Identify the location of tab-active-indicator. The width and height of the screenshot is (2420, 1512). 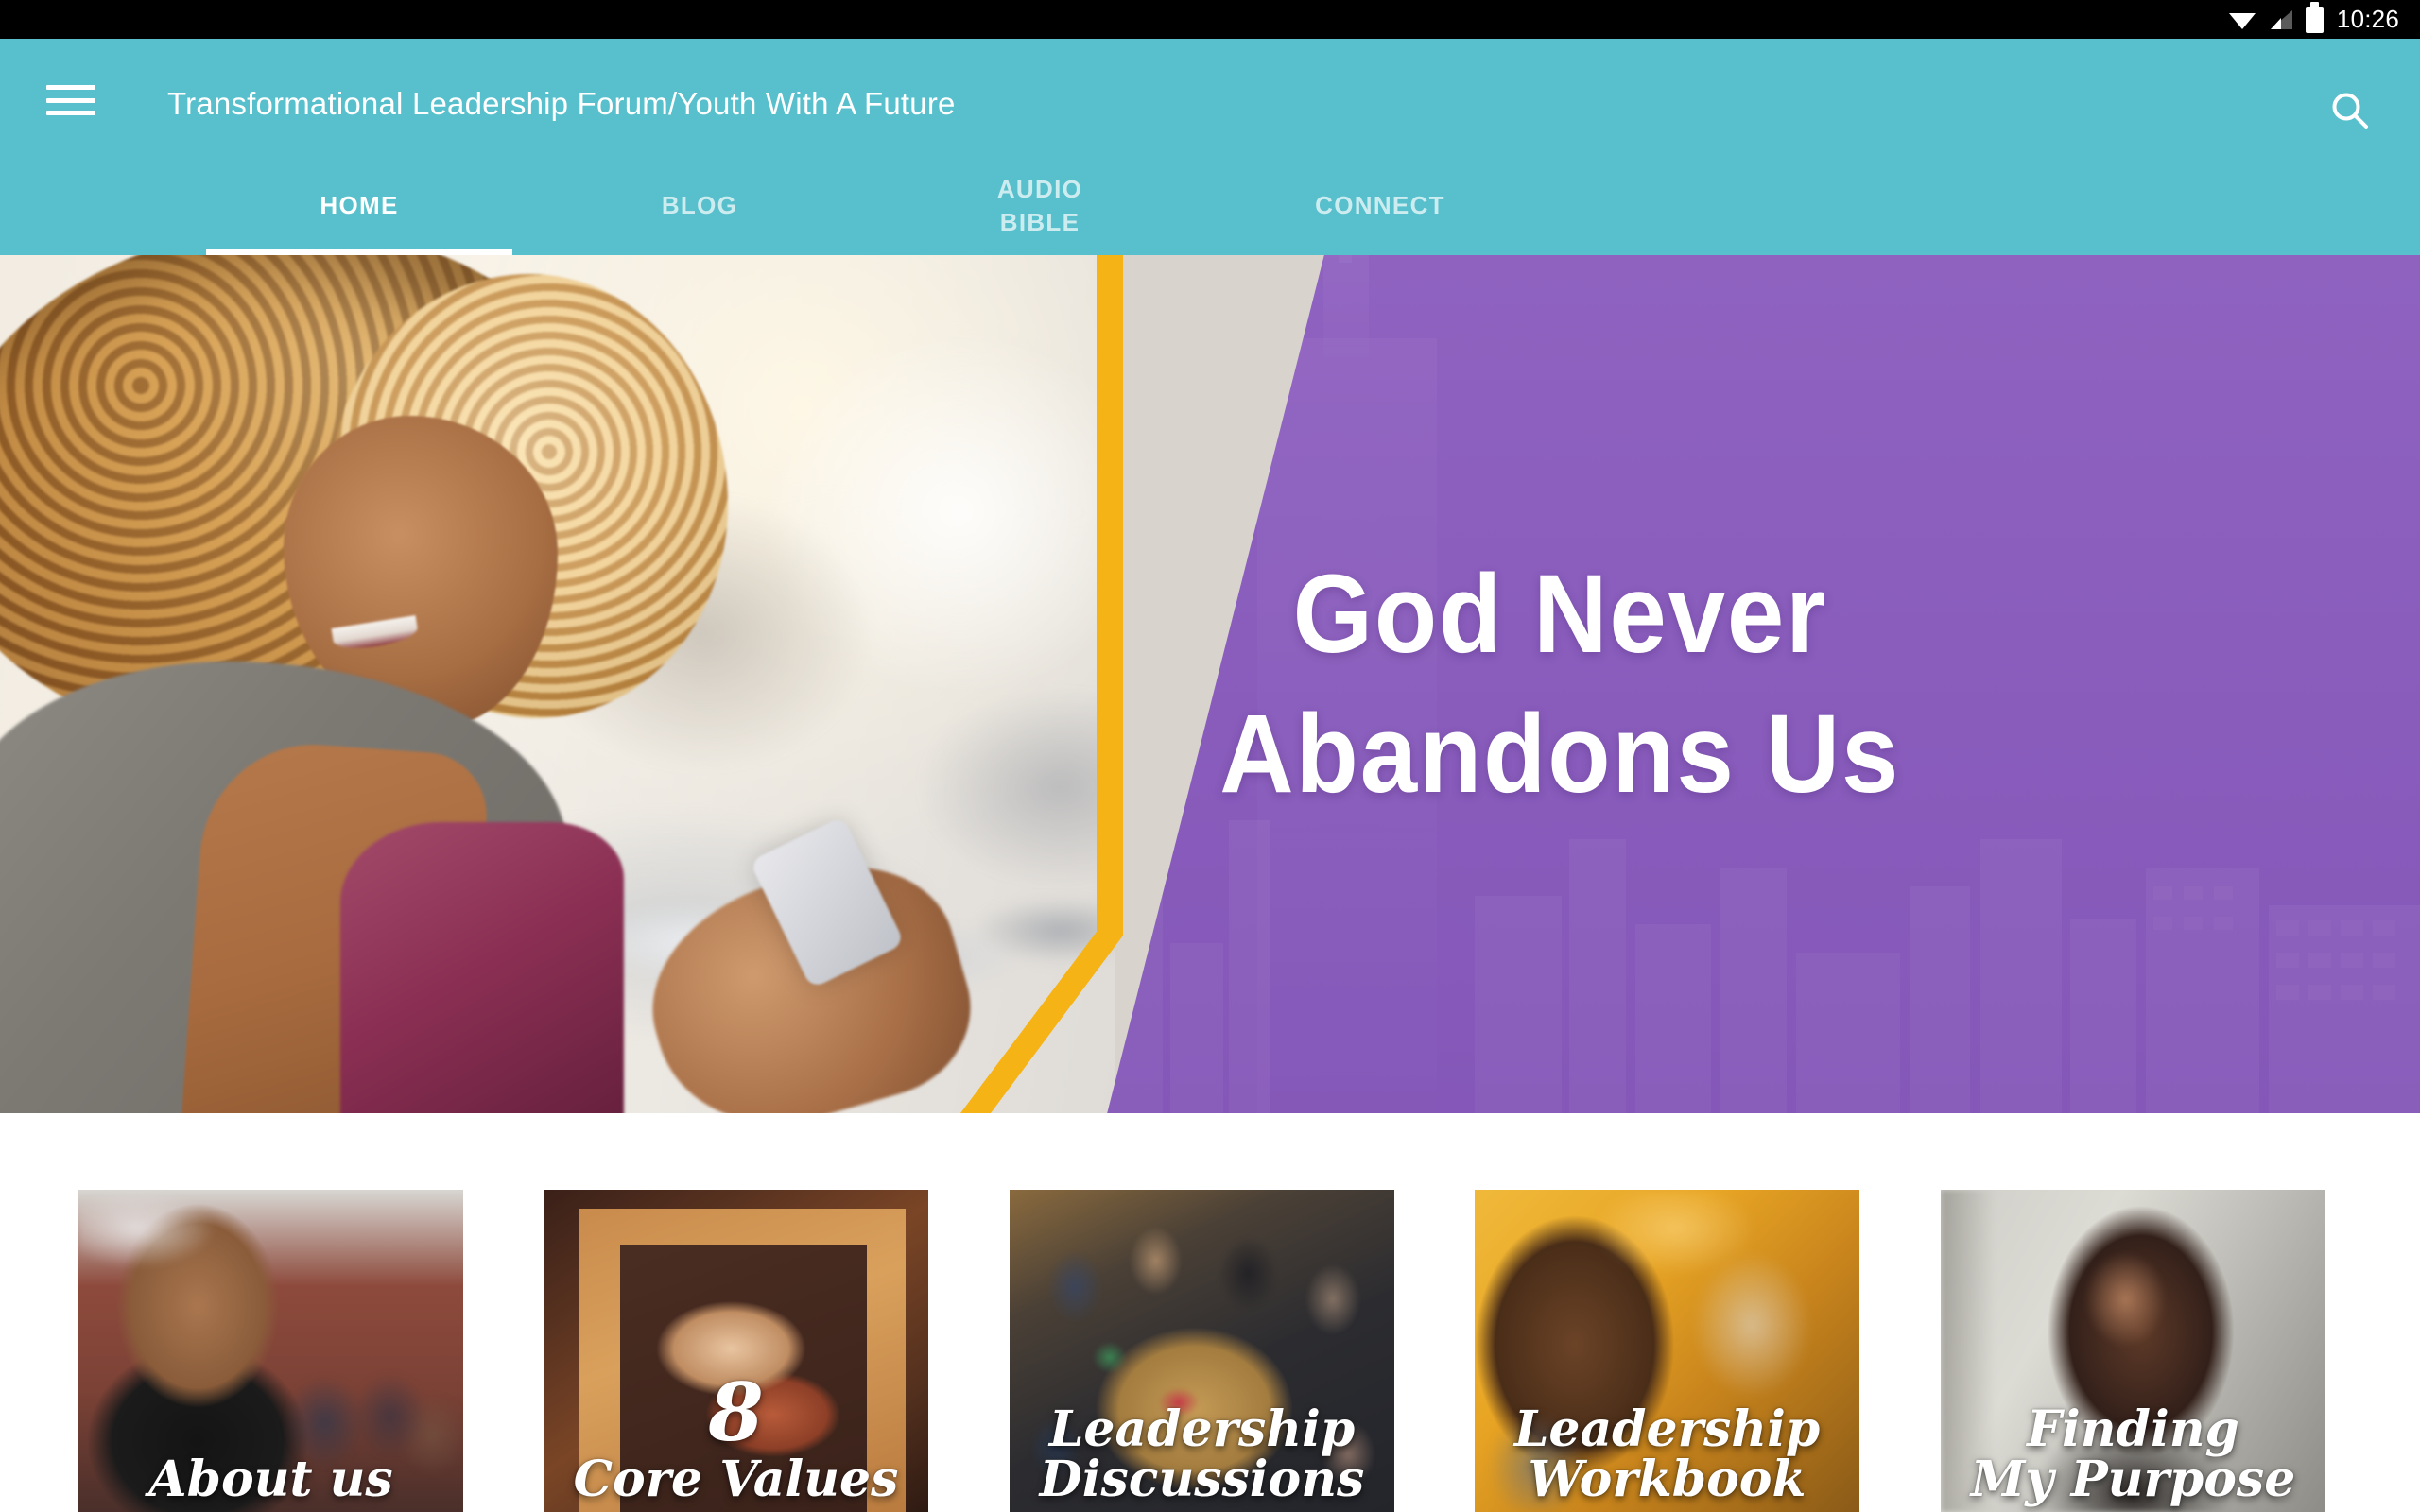
(359, 252).